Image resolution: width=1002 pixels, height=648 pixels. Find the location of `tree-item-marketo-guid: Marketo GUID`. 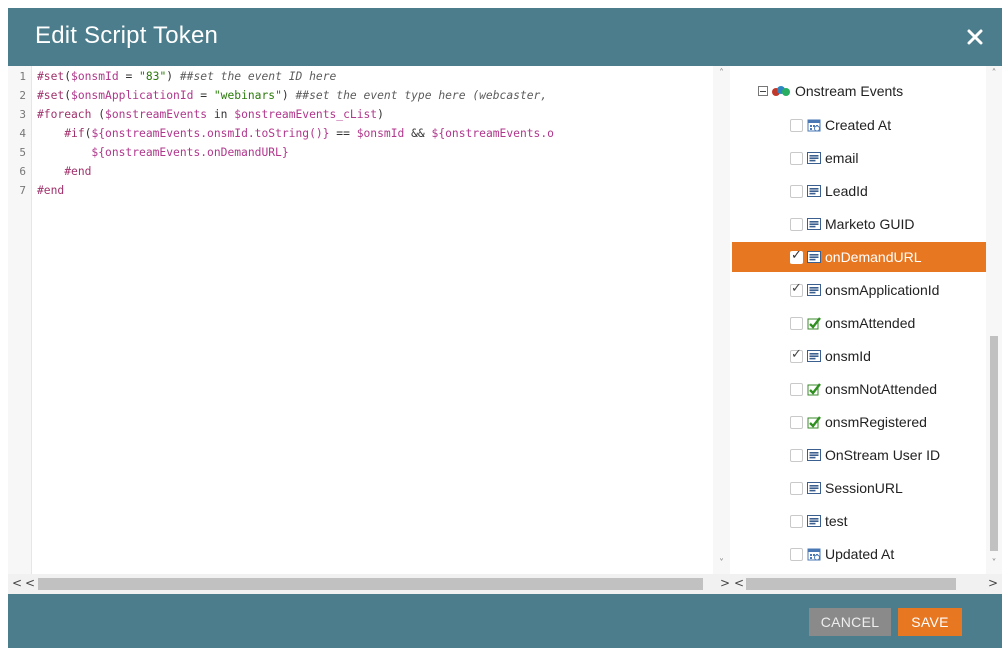

tree-item-marketo-guid: Marketo GUID is located at coordinates (859, 224).